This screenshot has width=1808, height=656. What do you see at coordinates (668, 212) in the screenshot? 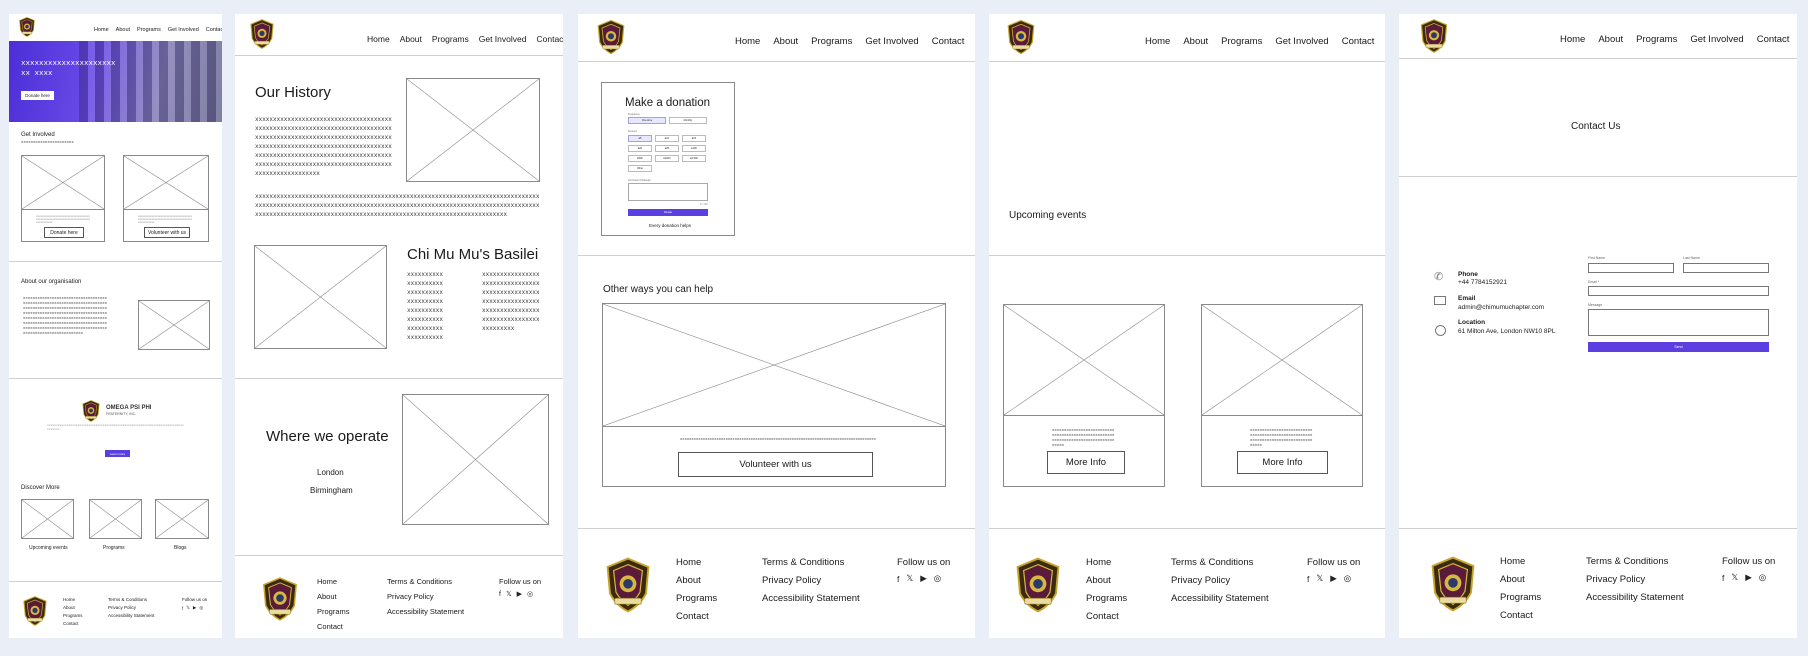
I see `donate-submit-button: Donate` at bounding box center [668, 212].